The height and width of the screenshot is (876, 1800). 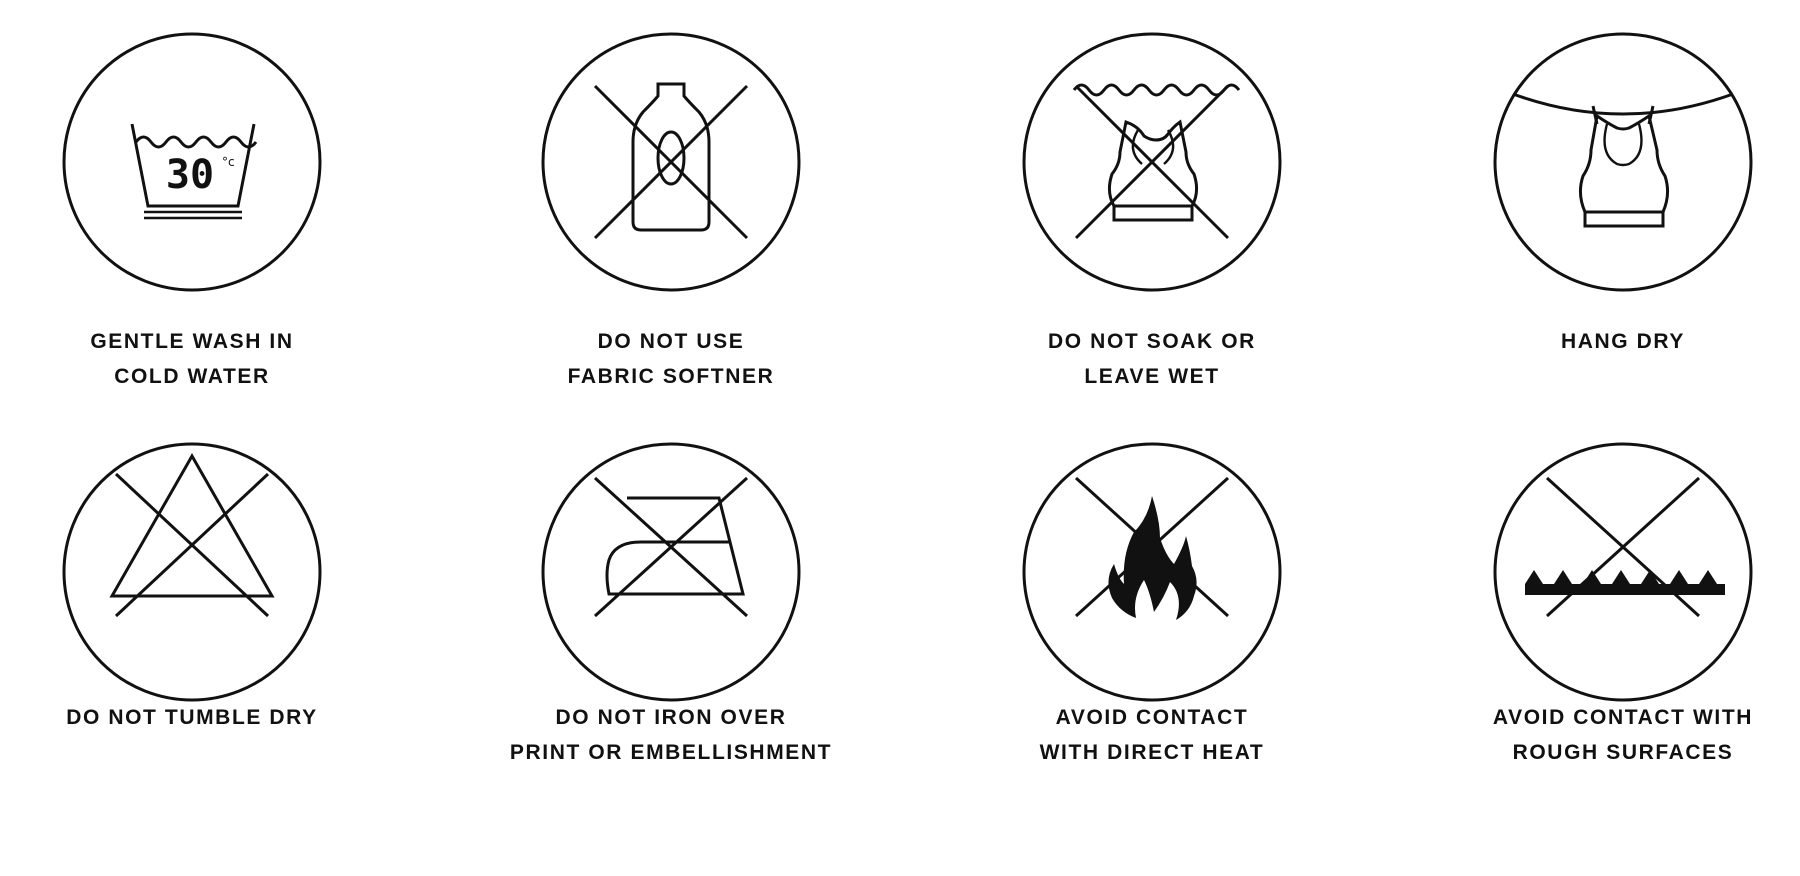 I want to click on care-item-hang-dry: HANG DRY, so click(x=1606, y=224).